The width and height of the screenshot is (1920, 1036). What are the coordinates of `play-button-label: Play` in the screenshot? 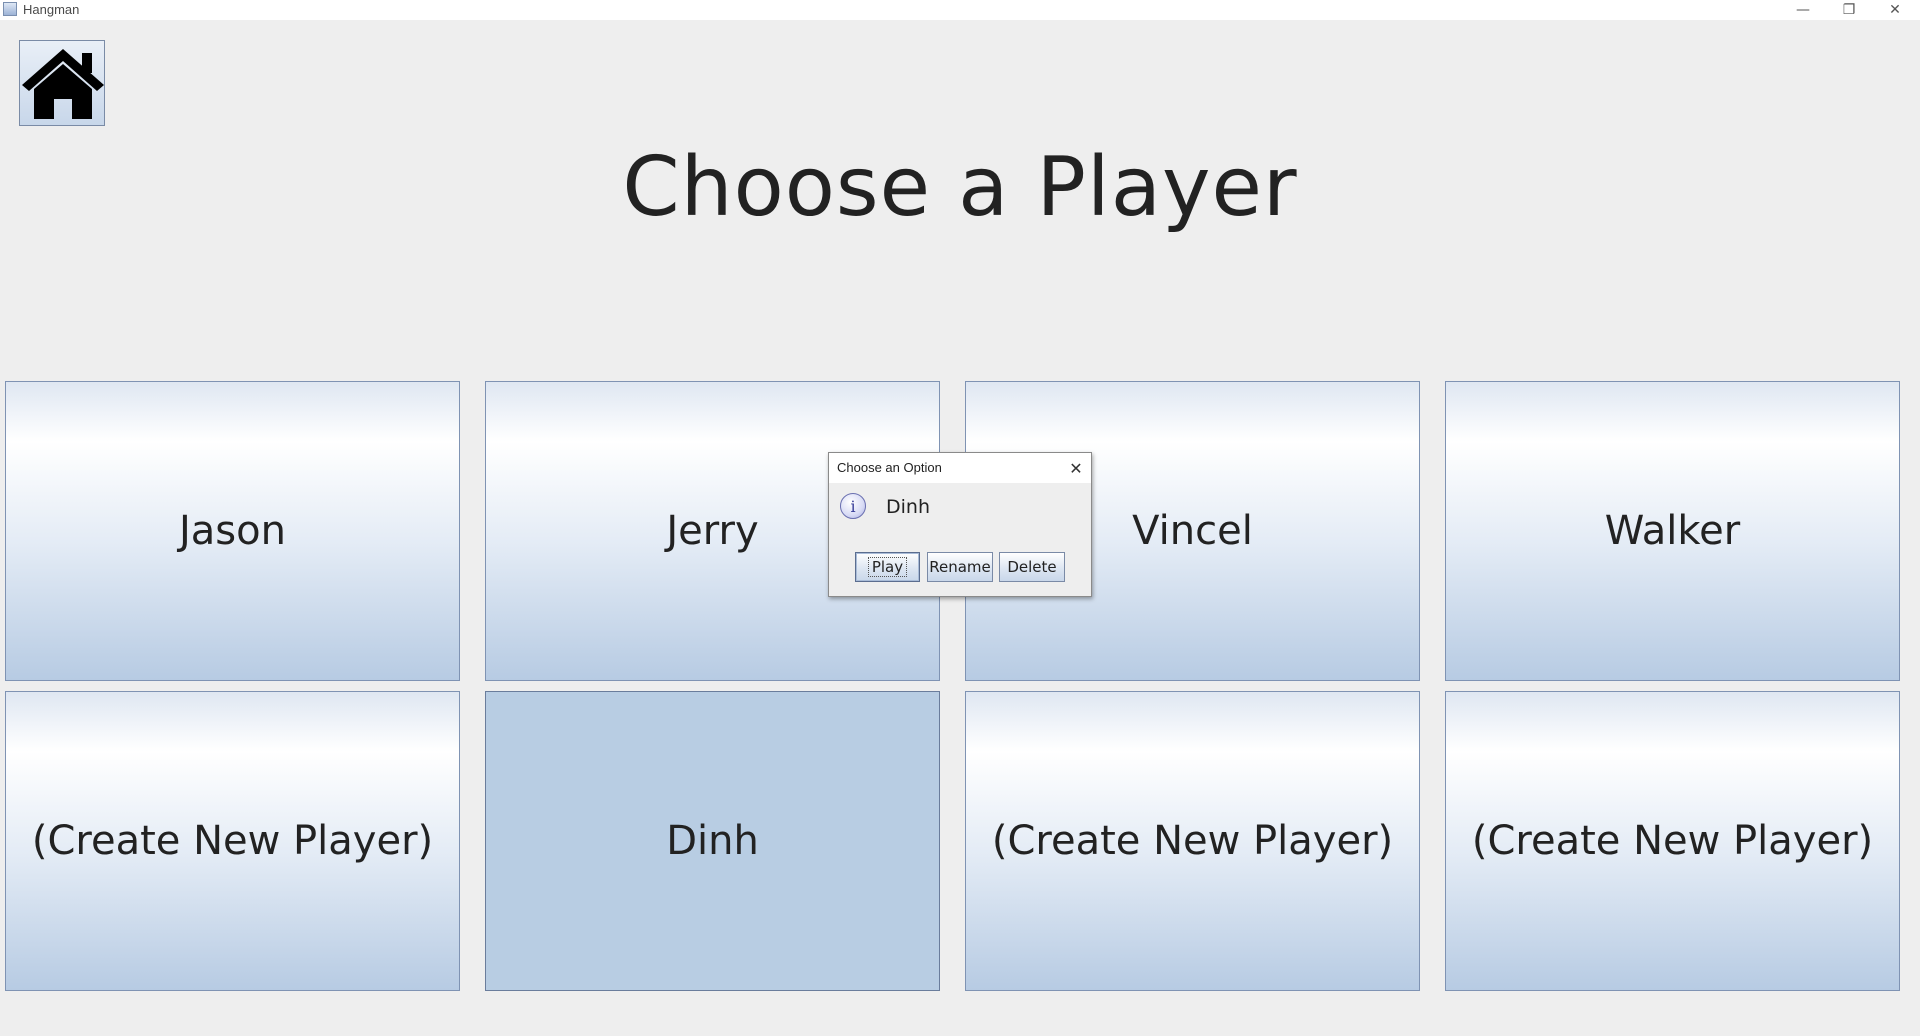 It's located at (887, 567).